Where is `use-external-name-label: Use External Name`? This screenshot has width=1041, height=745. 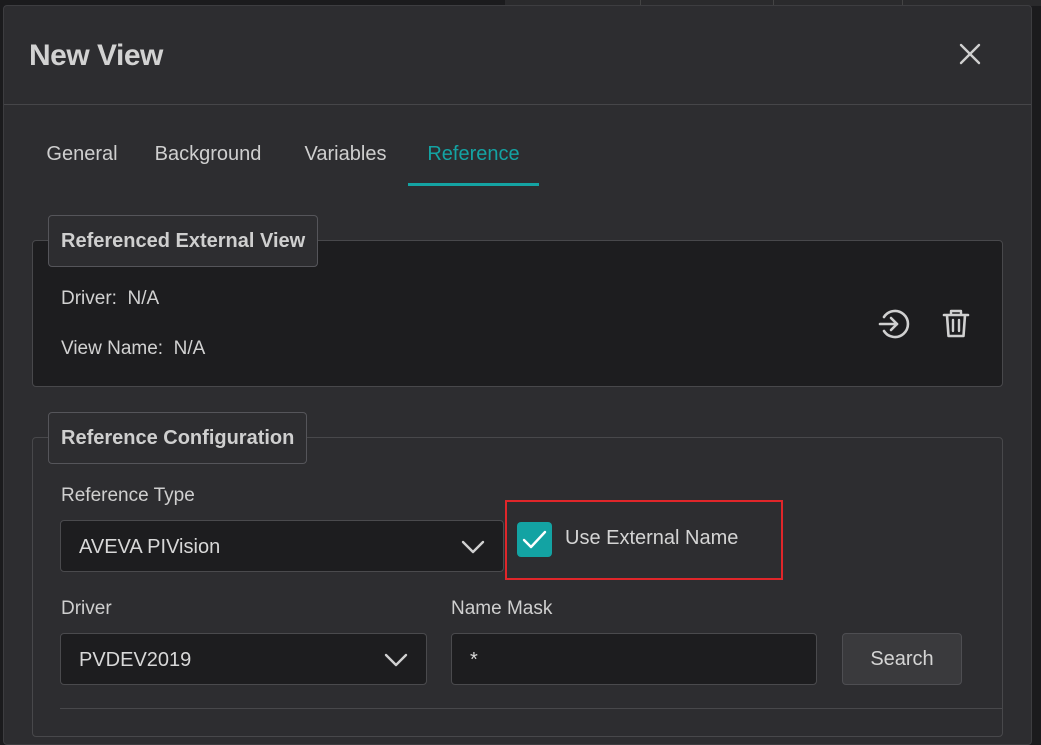
use-external-name-label: Use External Name is located at coordinates (651, 538).